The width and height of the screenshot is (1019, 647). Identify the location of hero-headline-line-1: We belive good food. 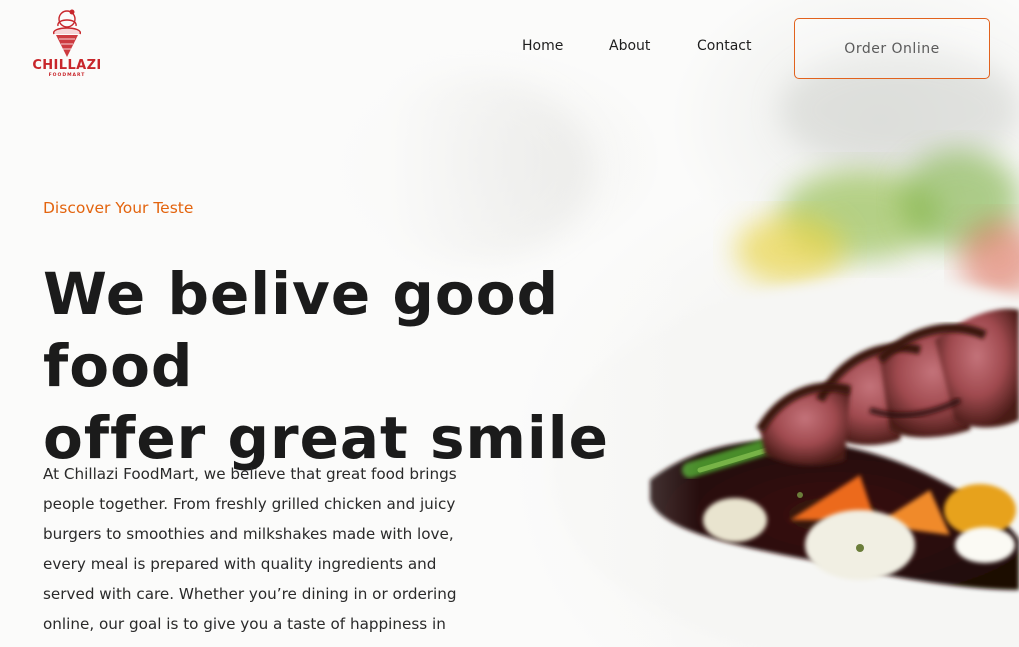
(301, 330).